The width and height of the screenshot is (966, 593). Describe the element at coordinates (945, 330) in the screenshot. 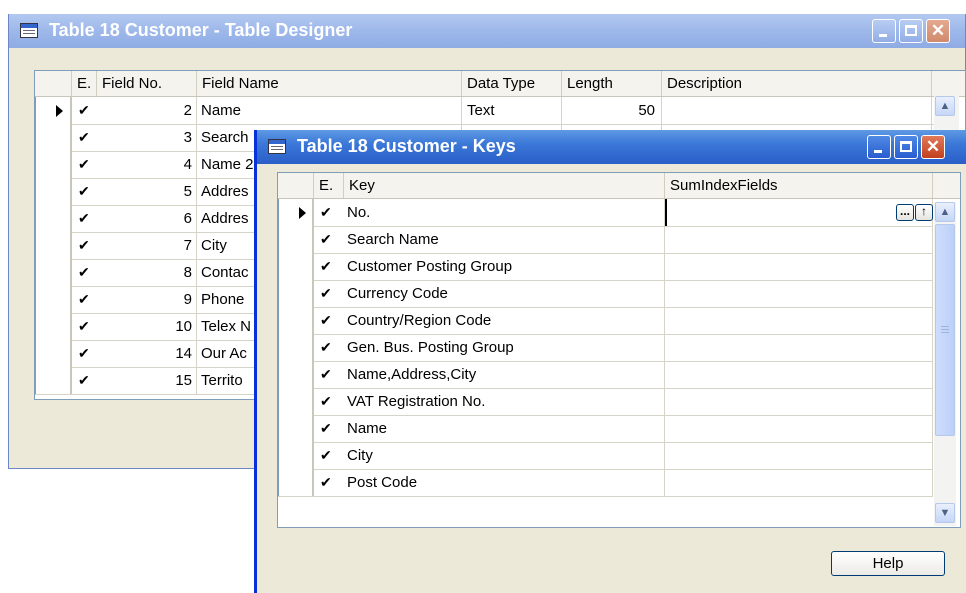

I see `scroll-thumb` at that location.